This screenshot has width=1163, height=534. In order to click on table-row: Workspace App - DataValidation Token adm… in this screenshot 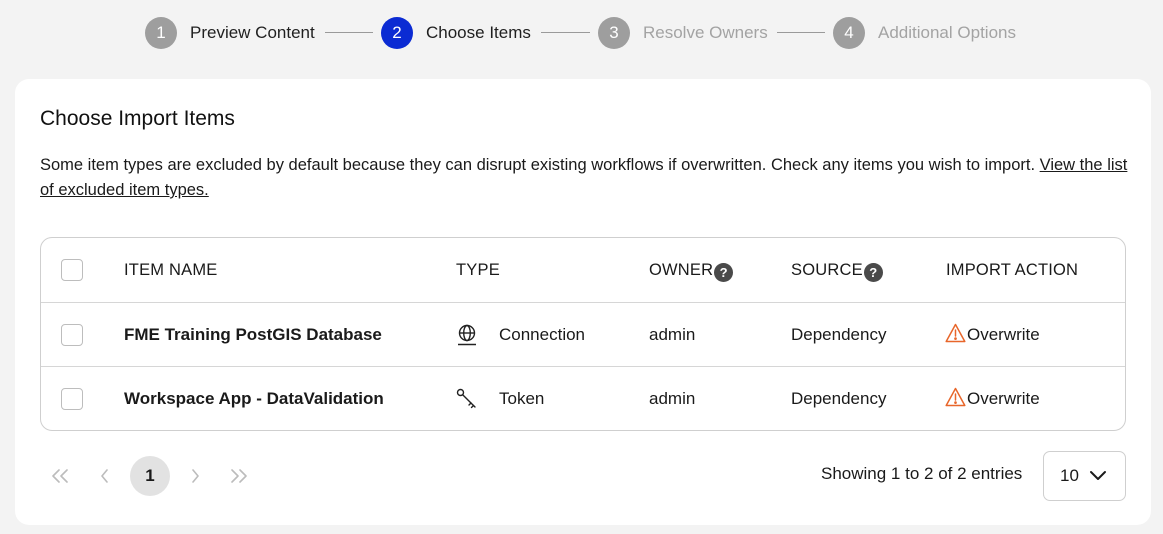, I will do `click(583, 398)`.